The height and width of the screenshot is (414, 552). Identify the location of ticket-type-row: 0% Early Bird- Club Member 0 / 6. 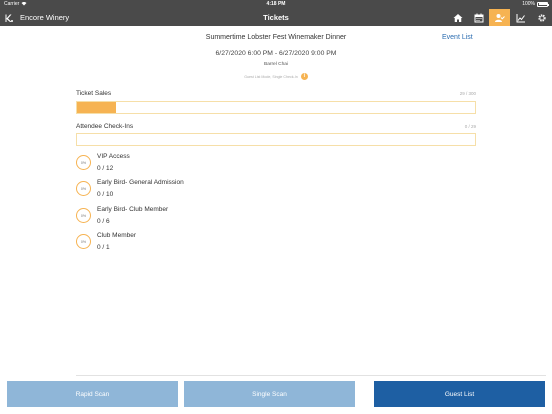
(276, 218).